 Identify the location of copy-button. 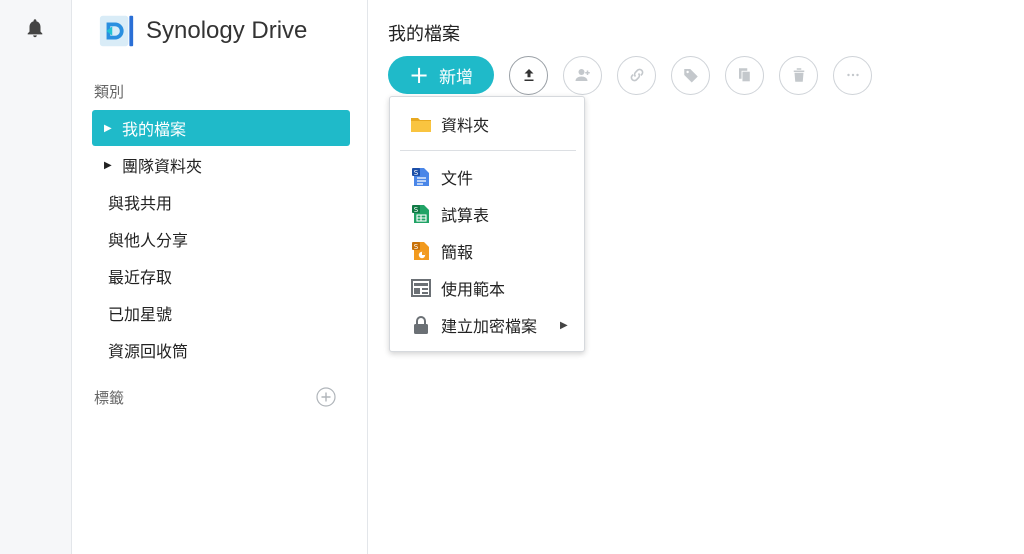
(744, 75).